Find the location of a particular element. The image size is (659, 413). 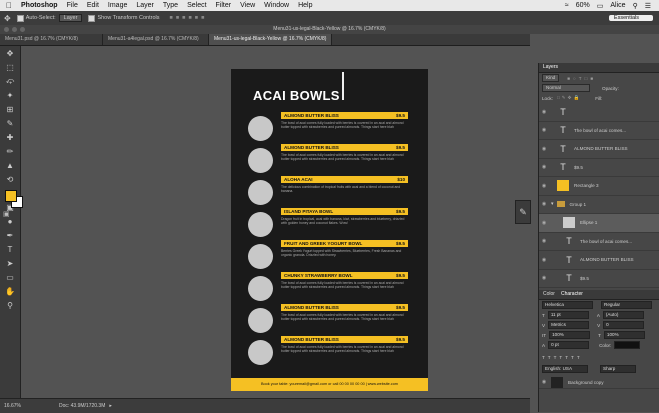

layer-row: ◉ Background copy is located at coordinates (599, 382).